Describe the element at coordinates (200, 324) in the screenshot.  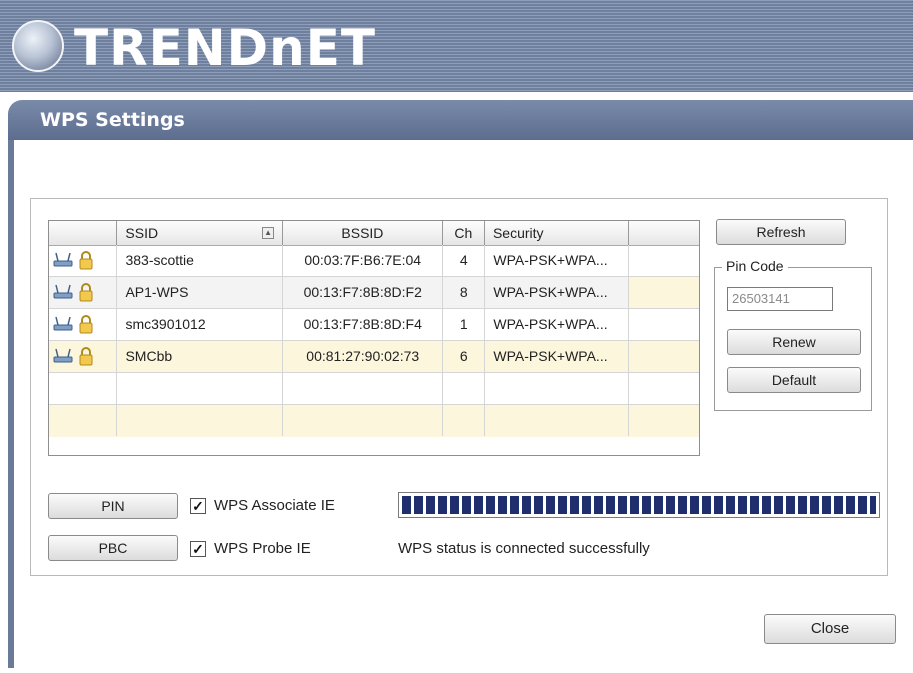
I see `ssid-cell: smc3901012` at that location.